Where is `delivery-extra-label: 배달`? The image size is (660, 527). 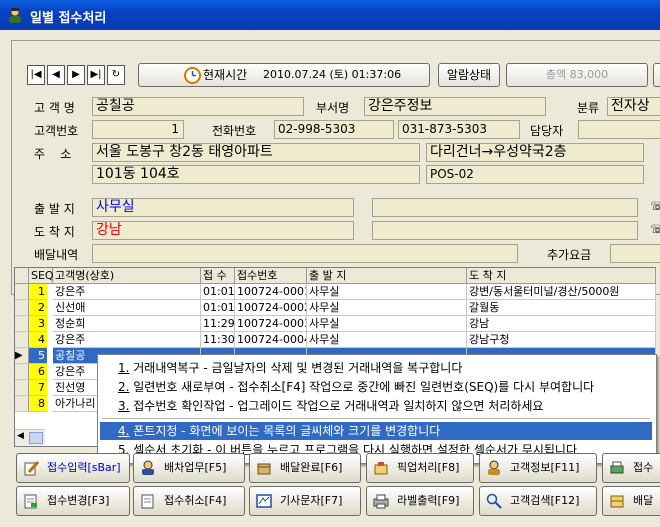
delivery-extra-label: 배달 is located at coordinates (643, 500).